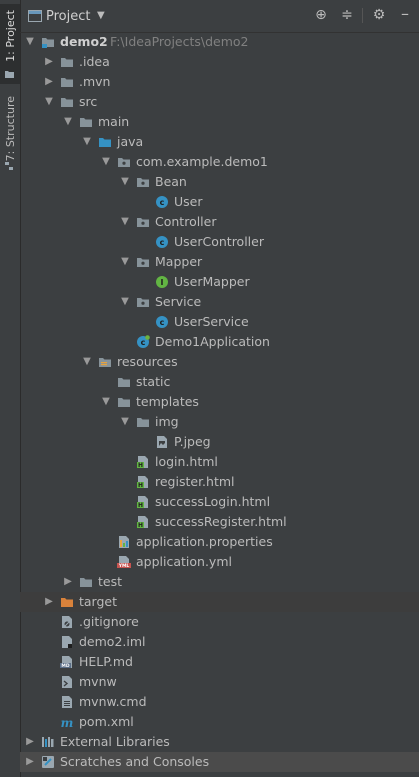  I want to click on tree-item-label: demo2, so click(84, 41).